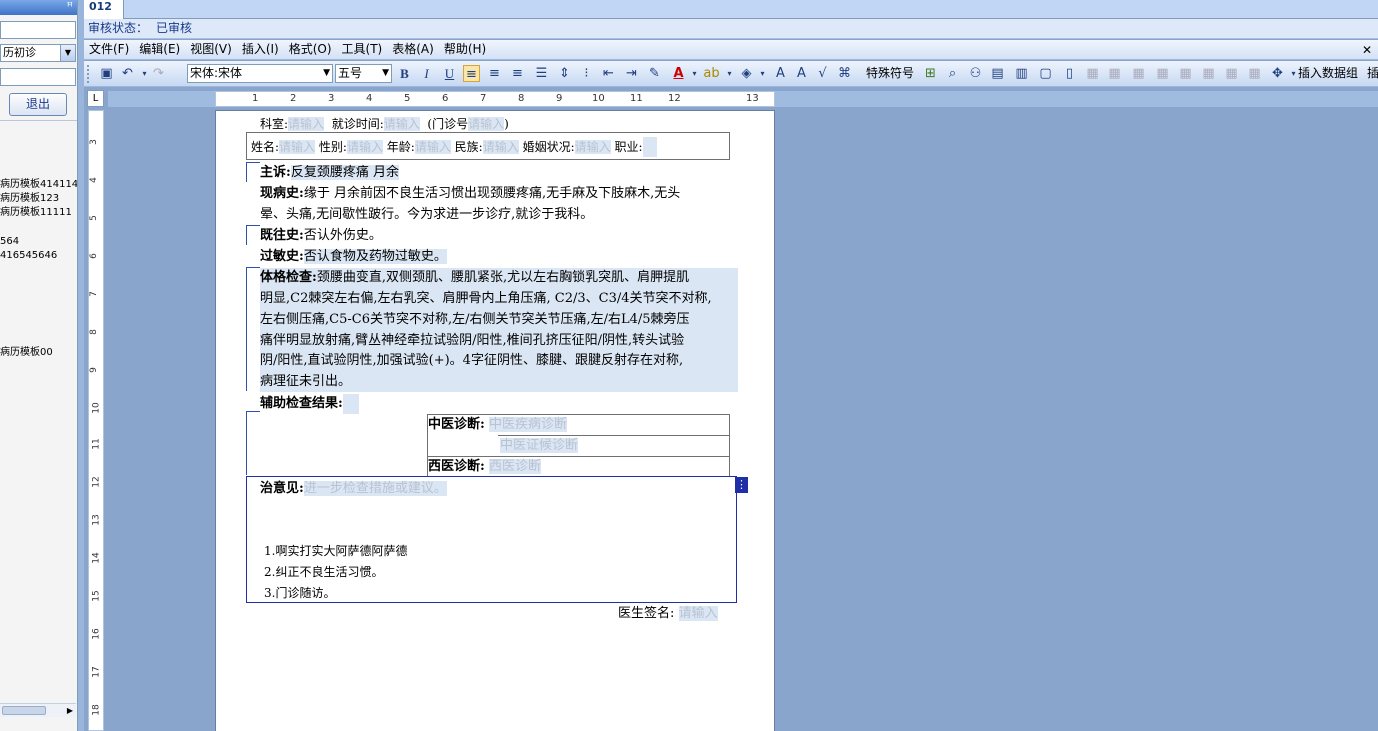 Image resolution: width=1378 pixels, height=731 pixels. I want to click on menu-help: 帮助(H), so click(465, 49).